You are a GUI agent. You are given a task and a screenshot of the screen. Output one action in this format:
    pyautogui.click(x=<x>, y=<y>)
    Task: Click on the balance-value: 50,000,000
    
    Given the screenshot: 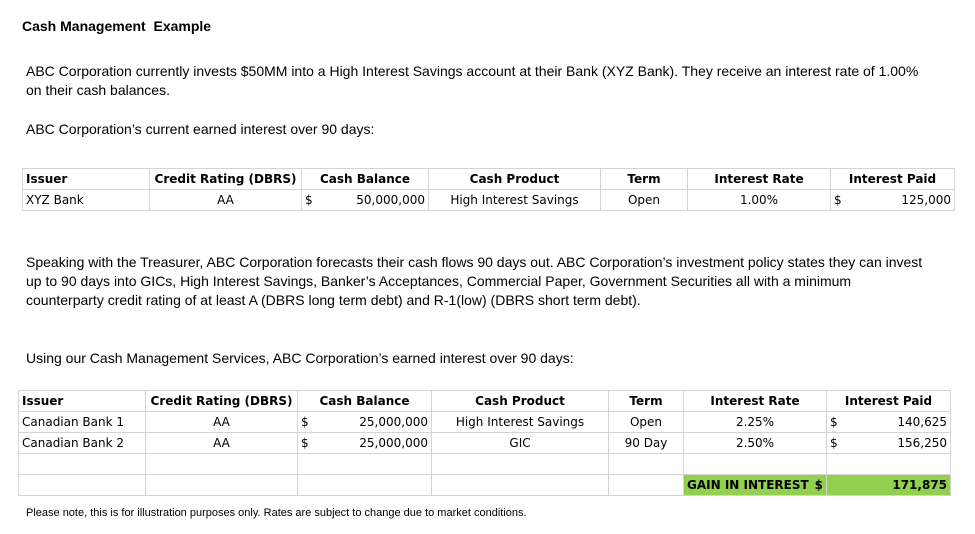 What is the action you would take?
    pyautogui.click(x=390, y=200)
    